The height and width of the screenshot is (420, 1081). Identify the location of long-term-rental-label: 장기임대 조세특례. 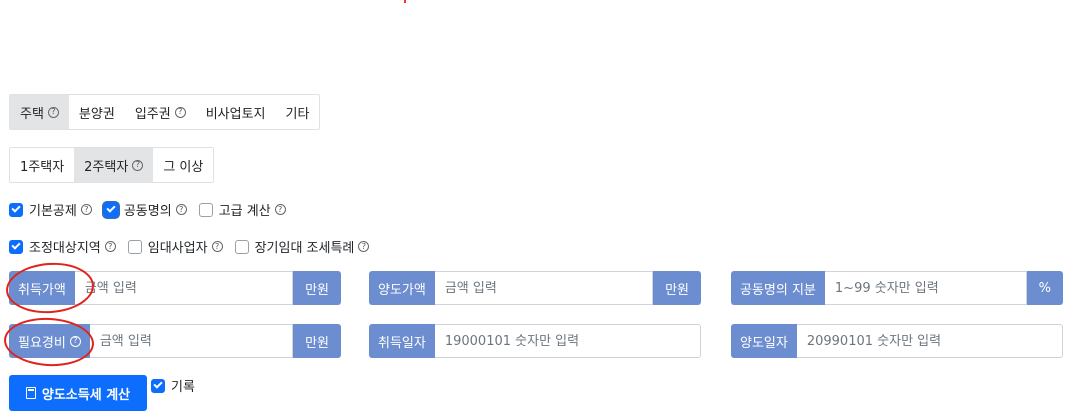
(304, 248).